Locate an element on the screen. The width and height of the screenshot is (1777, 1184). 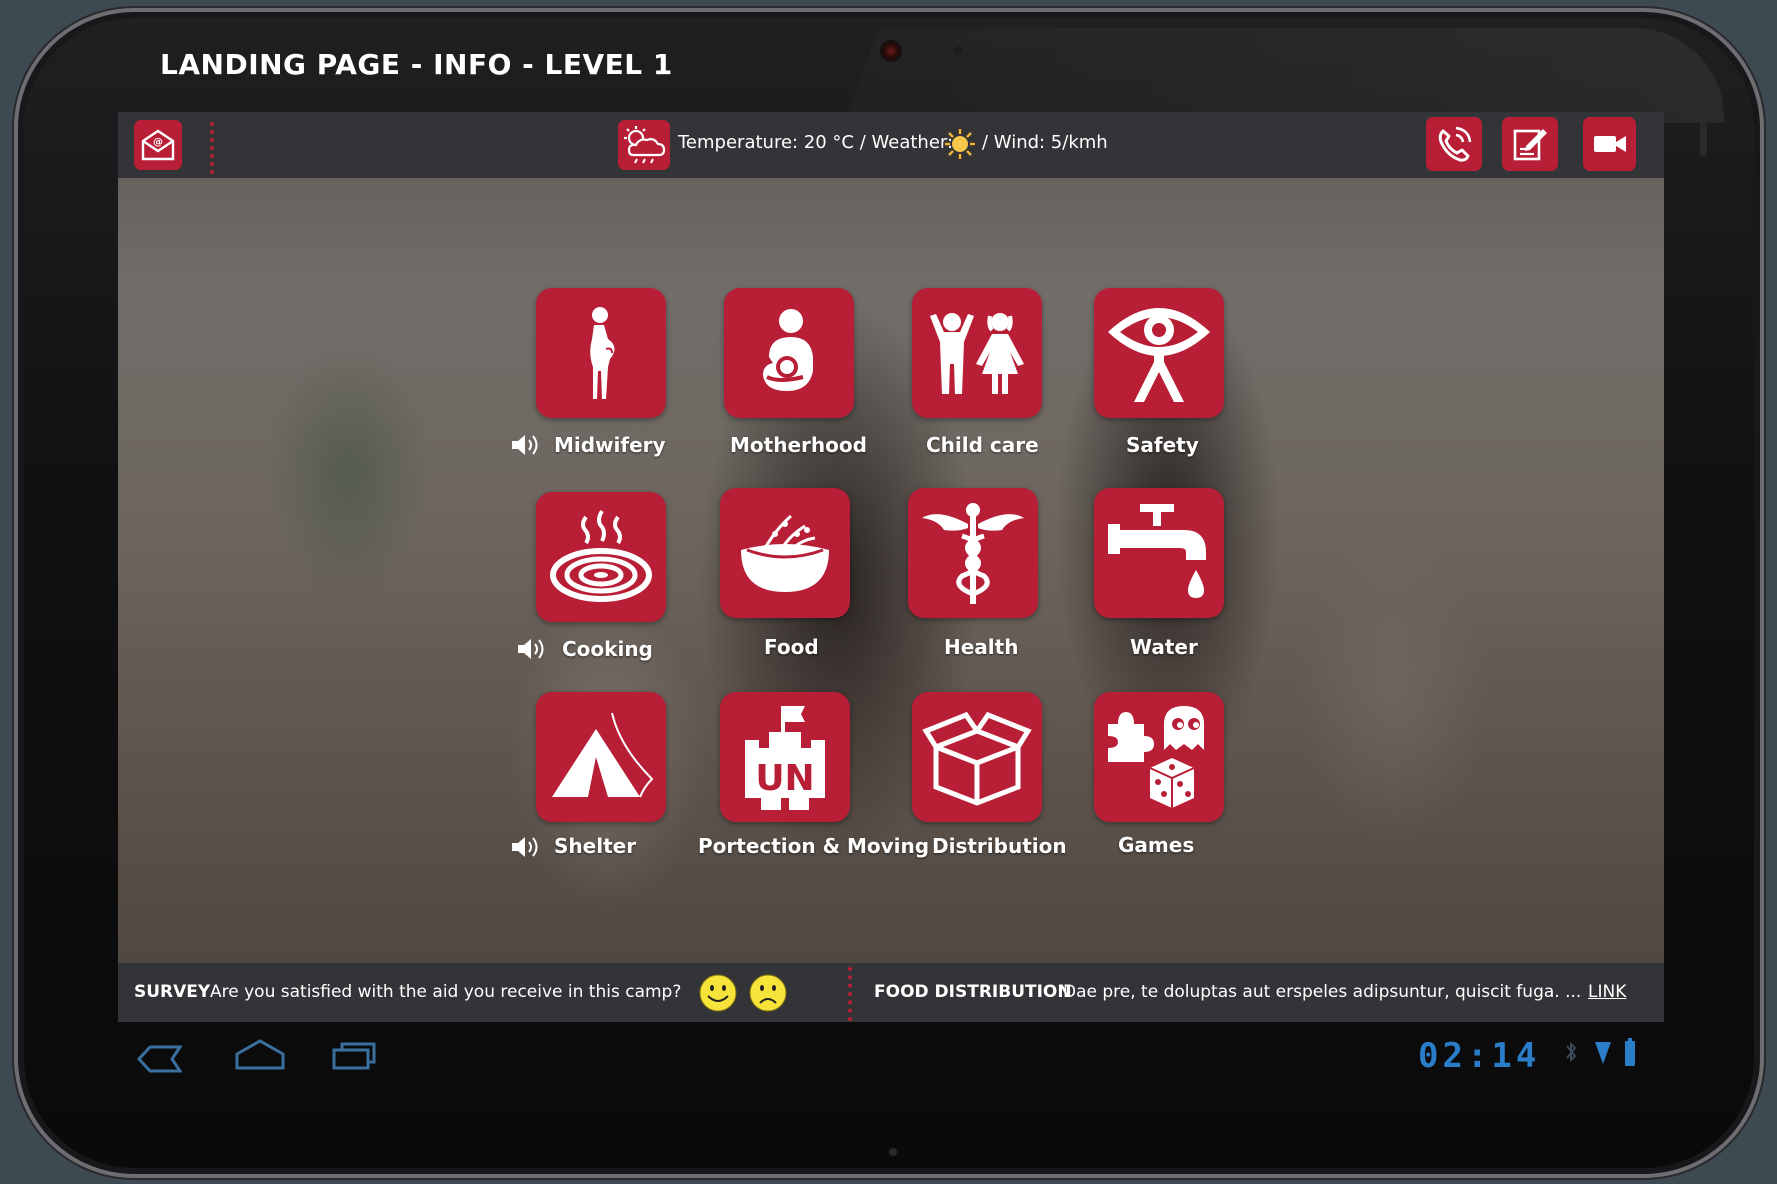
tile-label-child-care: Child care is located at coordinates (982, 445).